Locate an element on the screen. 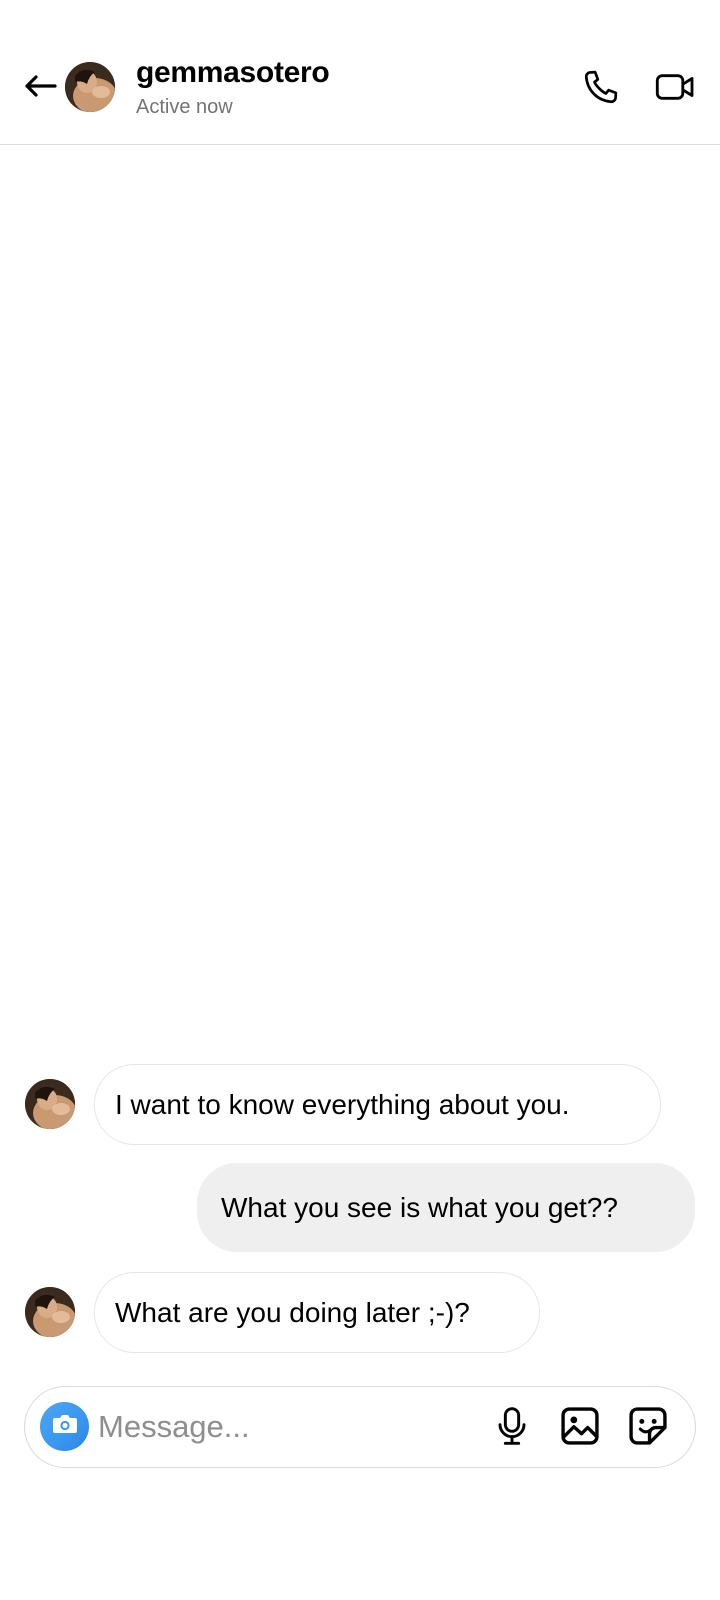  image-icon is located at coordinates (580, 1428).